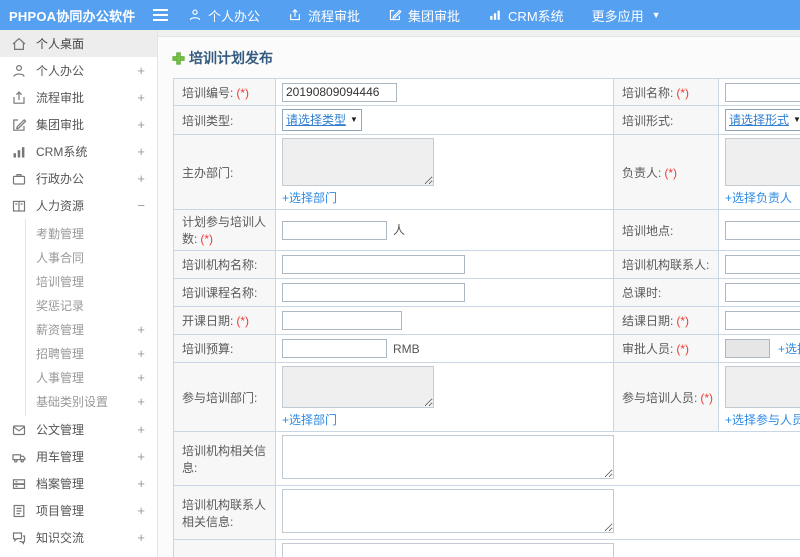 This screenshot has height=557, width=800. Describe the element at coordinates (78, 151) in the screenshot. I see `sidebar-item-crm: CRM系统 +` at that location.